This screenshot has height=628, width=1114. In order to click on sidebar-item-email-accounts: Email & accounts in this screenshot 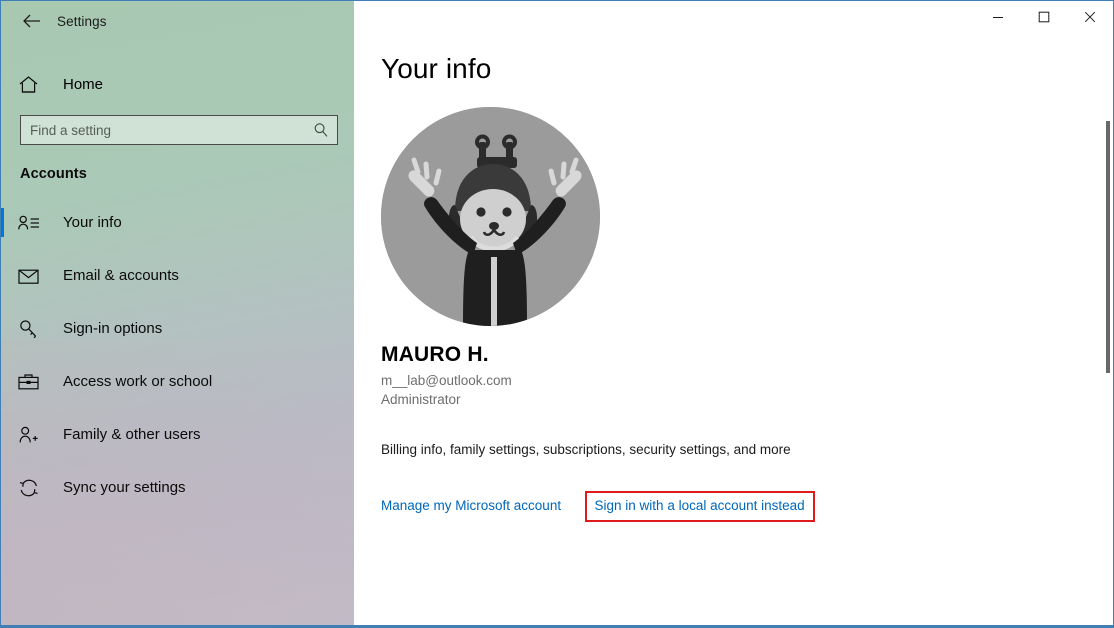, I will do `click(177, 275)`.